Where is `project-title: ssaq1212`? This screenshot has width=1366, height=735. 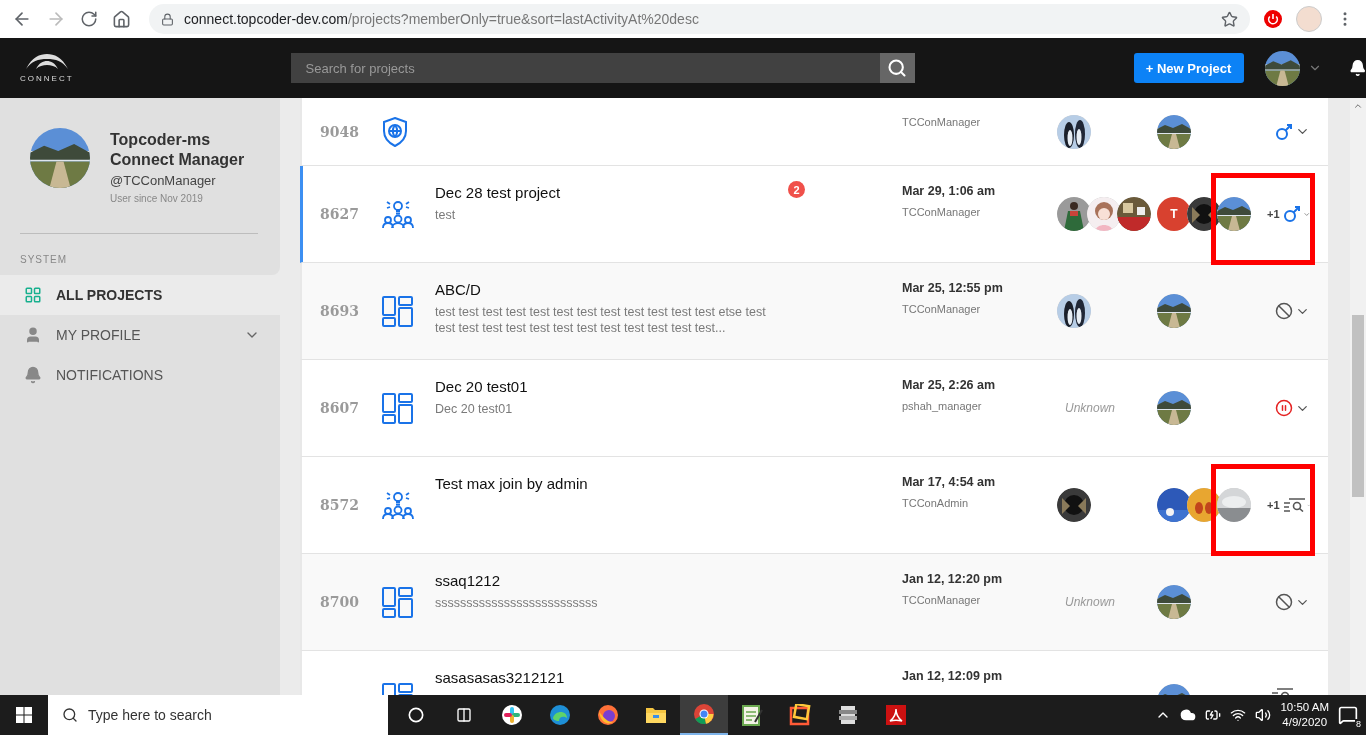 project-title: ssaq1212 is located at coordinates (608, 580).